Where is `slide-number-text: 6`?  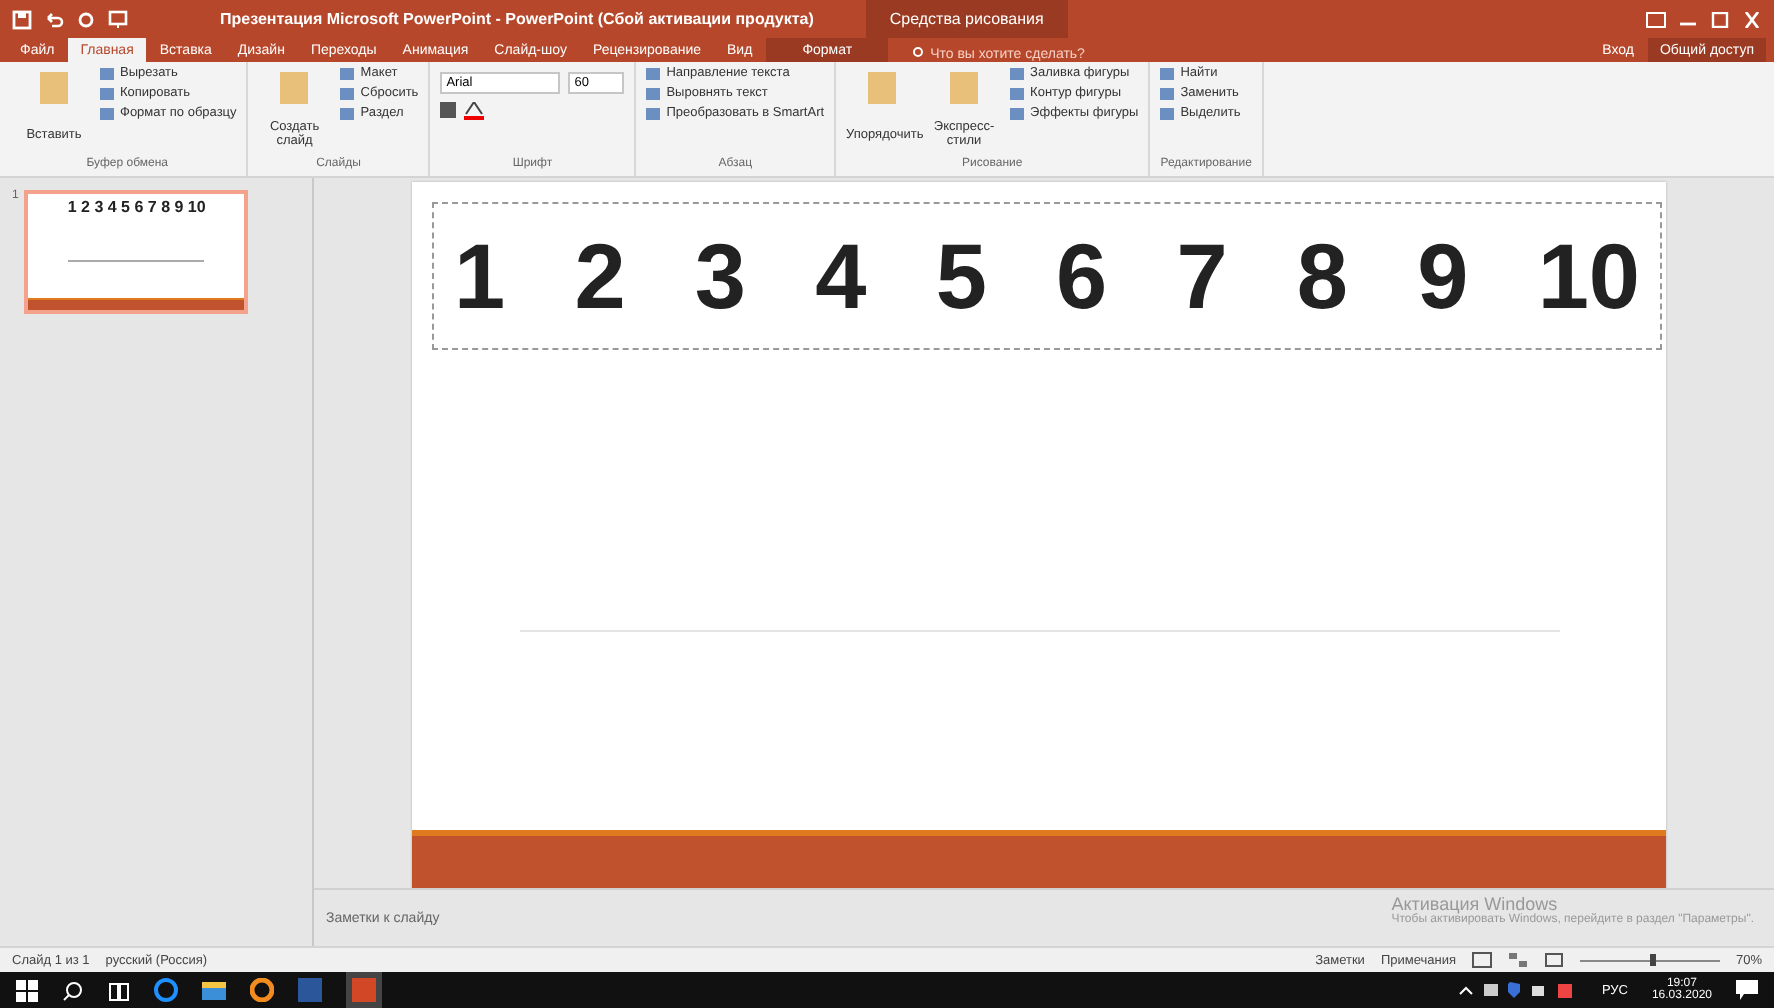
slide-number-text: 6 is located at coordinates (1082, 276).